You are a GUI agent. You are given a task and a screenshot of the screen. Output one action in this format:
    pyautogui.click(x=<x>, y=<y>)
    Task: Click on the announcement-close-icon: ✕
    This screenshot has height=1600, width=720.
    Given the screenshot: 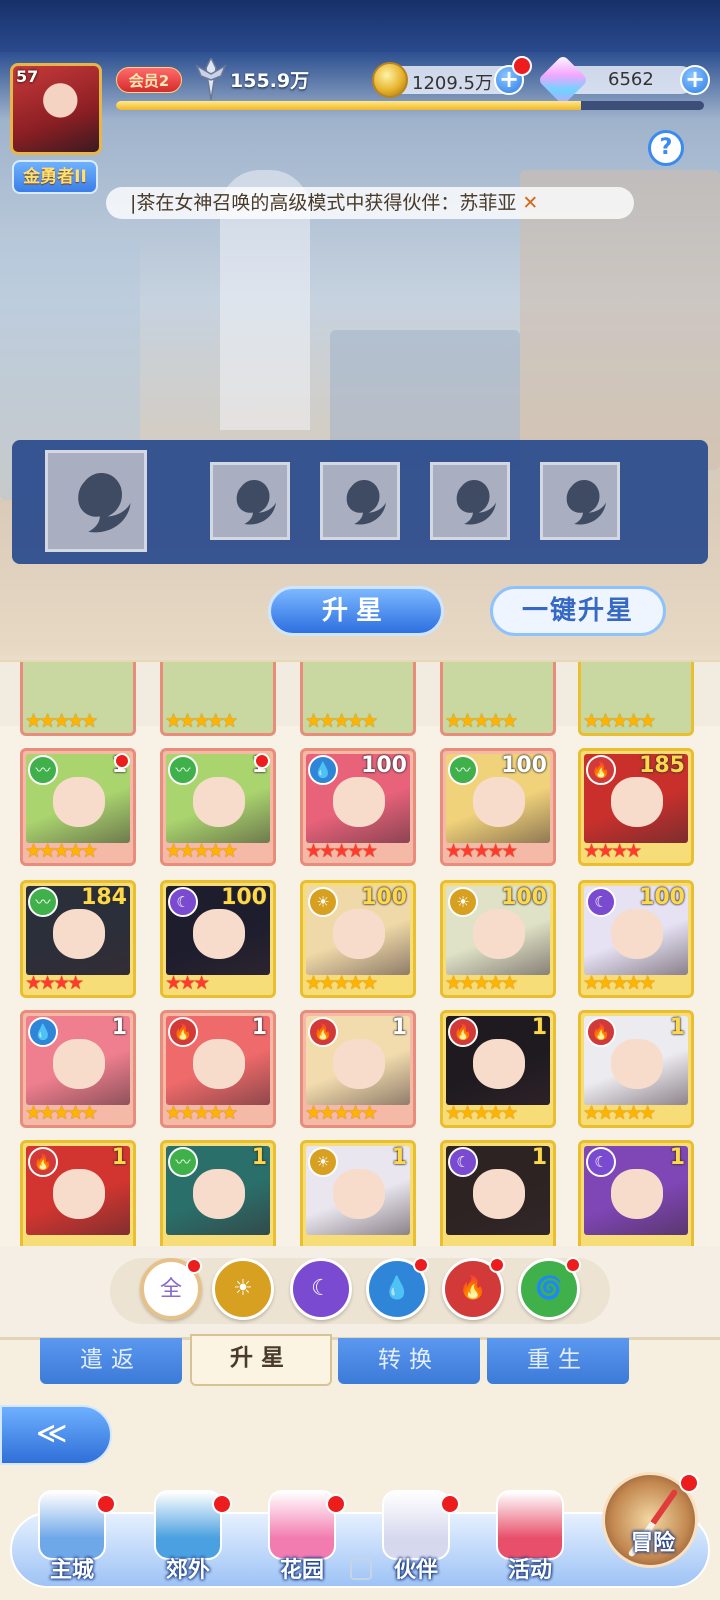 What is the action you would take?
    pyautogui.click(x=530, y=203)
    